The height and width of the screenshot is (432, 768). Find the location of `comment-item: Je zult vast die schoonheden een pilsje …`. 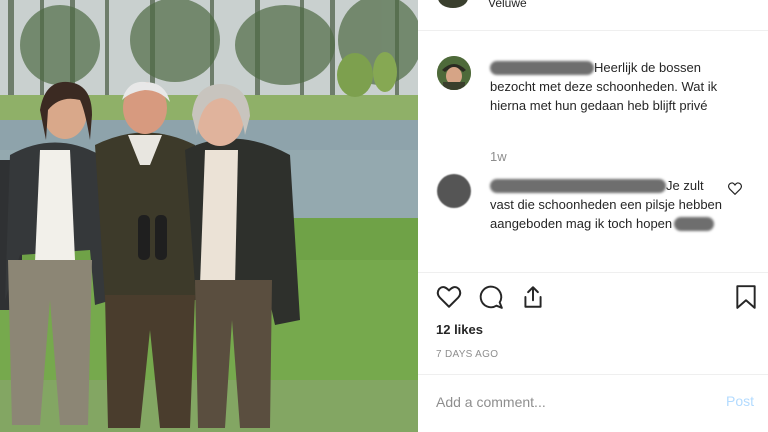

comment-item: Je zult vast die schoonheden een pilsje … is located at coordinates (610, 204).